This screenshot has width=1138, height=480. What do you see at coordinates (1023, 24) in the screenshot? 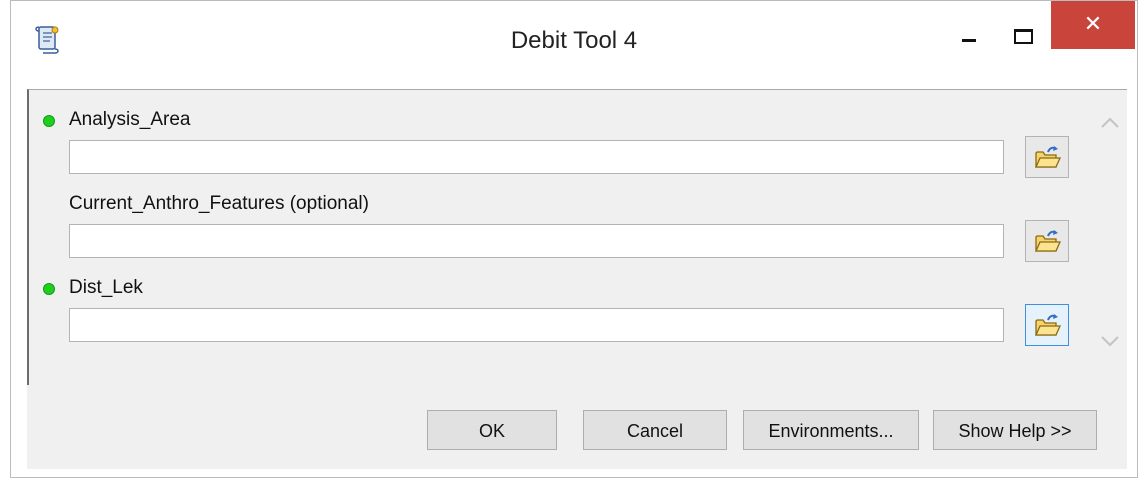
I see `maximize-button` at bounding box center [1023, 24].